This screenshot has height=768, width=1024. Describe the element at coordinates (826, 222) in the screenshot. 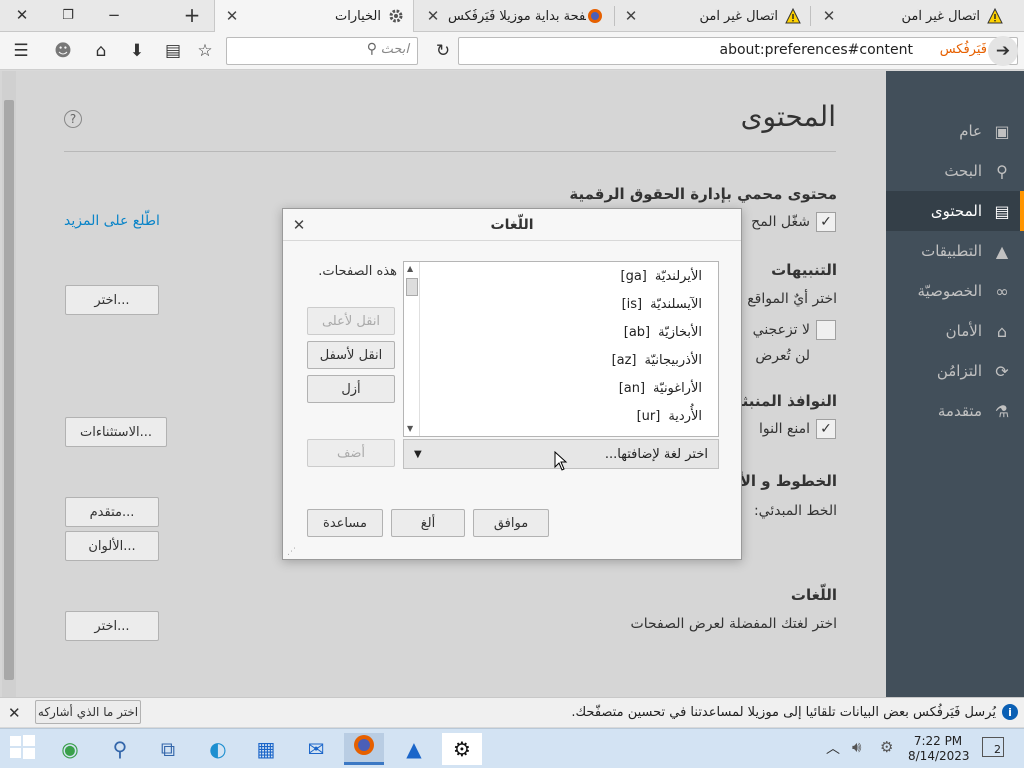

I see `drm-checkbox: ✓` at that location.